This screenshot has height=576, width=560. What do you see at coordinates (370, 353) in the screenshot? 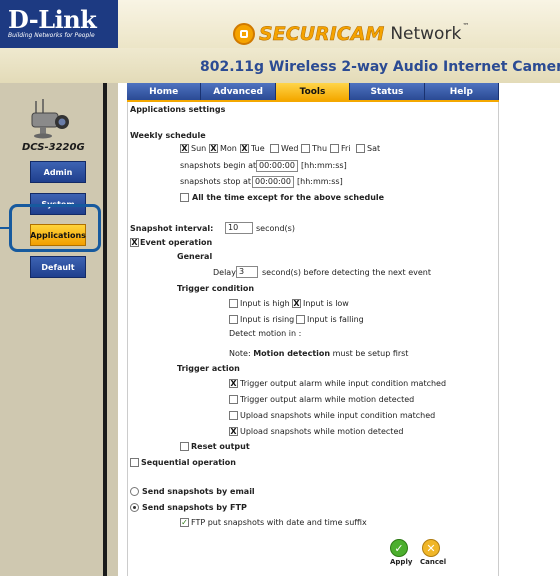
I see `note-suffix: must be setup first` at bounding box center [370, 353].